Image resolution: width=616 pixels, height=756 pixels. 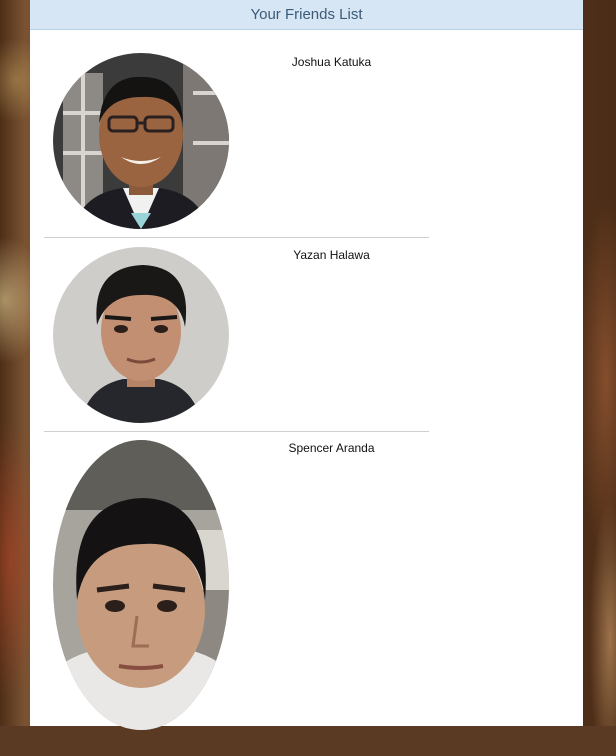 I want to click on friend-name: Yazan Halawa, so click(x=331, y=255).